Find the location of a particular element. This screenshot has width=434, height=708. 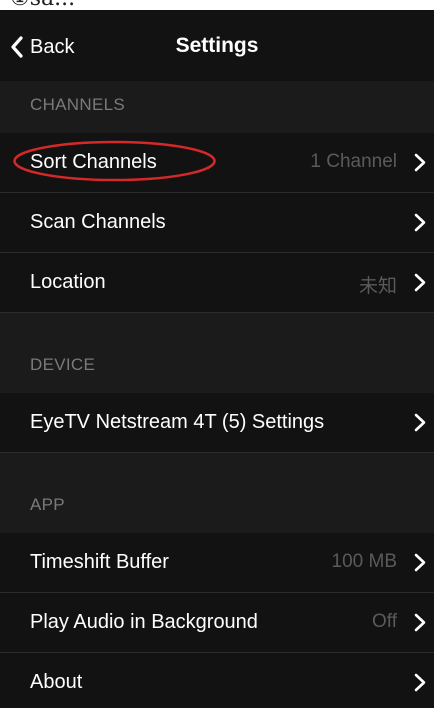

navigation-bar: Back Settings is located at coordinates (217, 46).